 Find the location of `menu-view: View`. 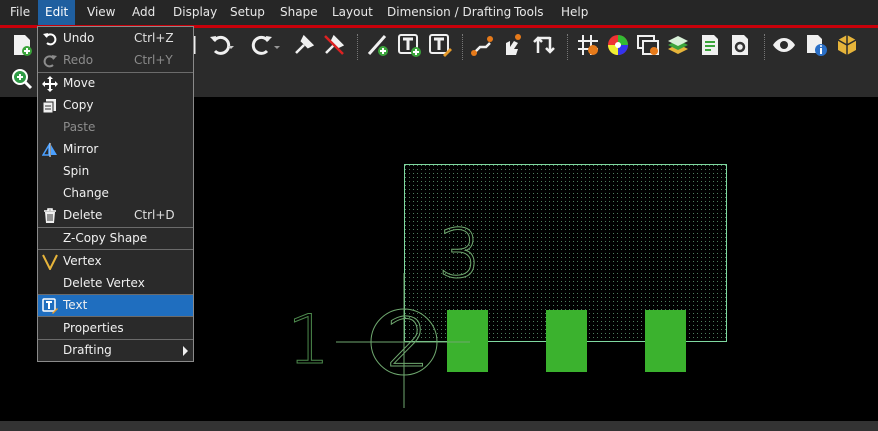

menu-view: View is located at coordinates (101, 12).